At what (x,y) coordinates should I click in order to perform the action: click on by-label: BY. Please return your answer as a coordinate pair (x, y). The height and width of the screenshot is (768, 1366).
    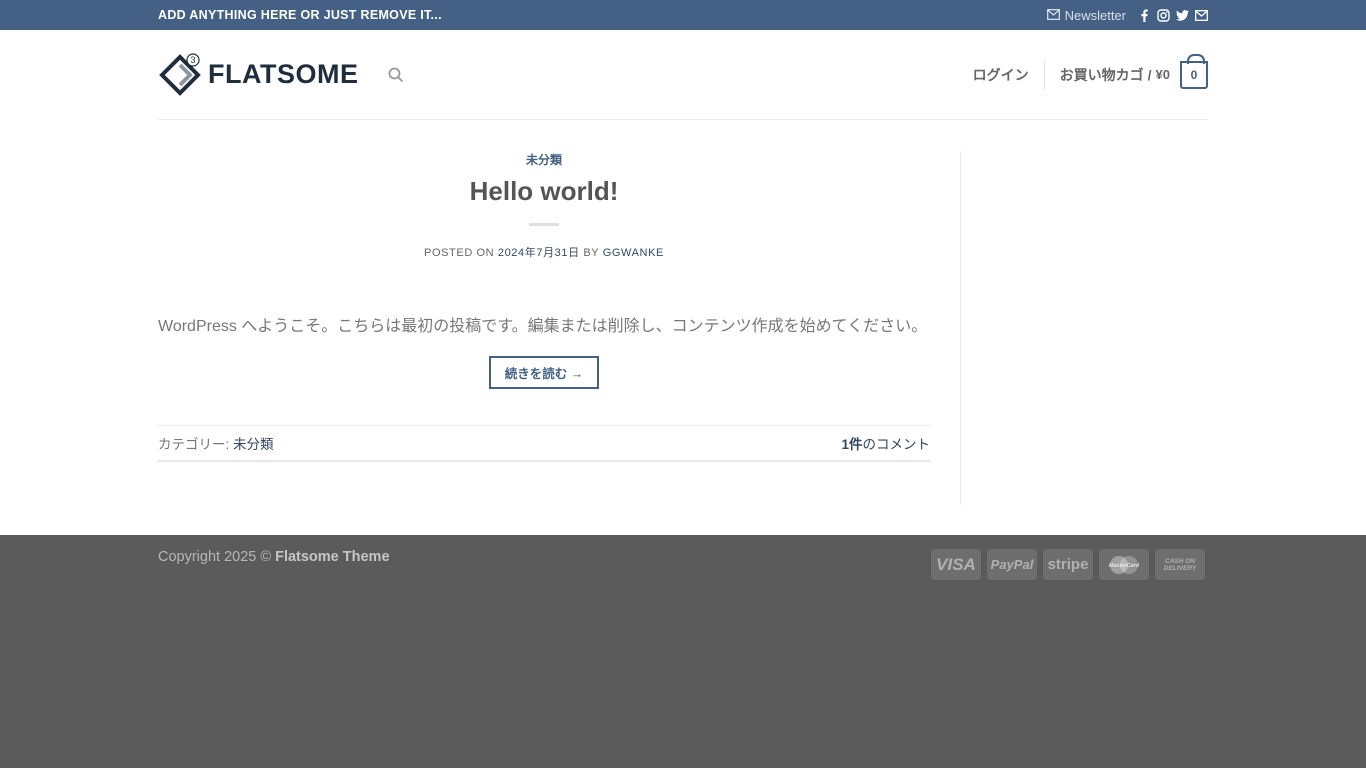
    Looking at the image, I should click on (591, 253).